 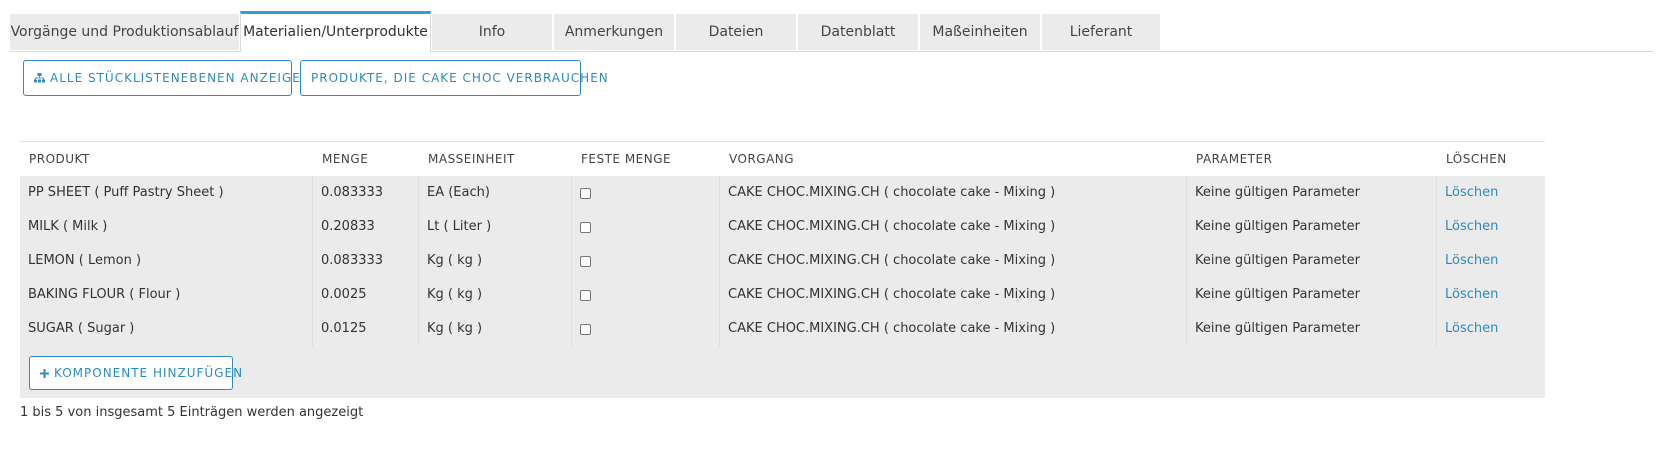 I want to click on products-consuming-button: PRODUKTE, DIE CAKE CHOC VERBRAUCHEN, so click(x=454, y=78).